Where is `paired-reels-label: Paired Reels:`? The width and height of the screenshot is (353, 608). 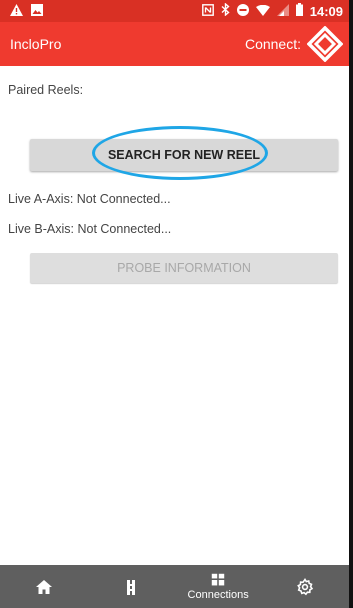
paired-reels-label: Paired Reels: is located at coordinates (46, 90).